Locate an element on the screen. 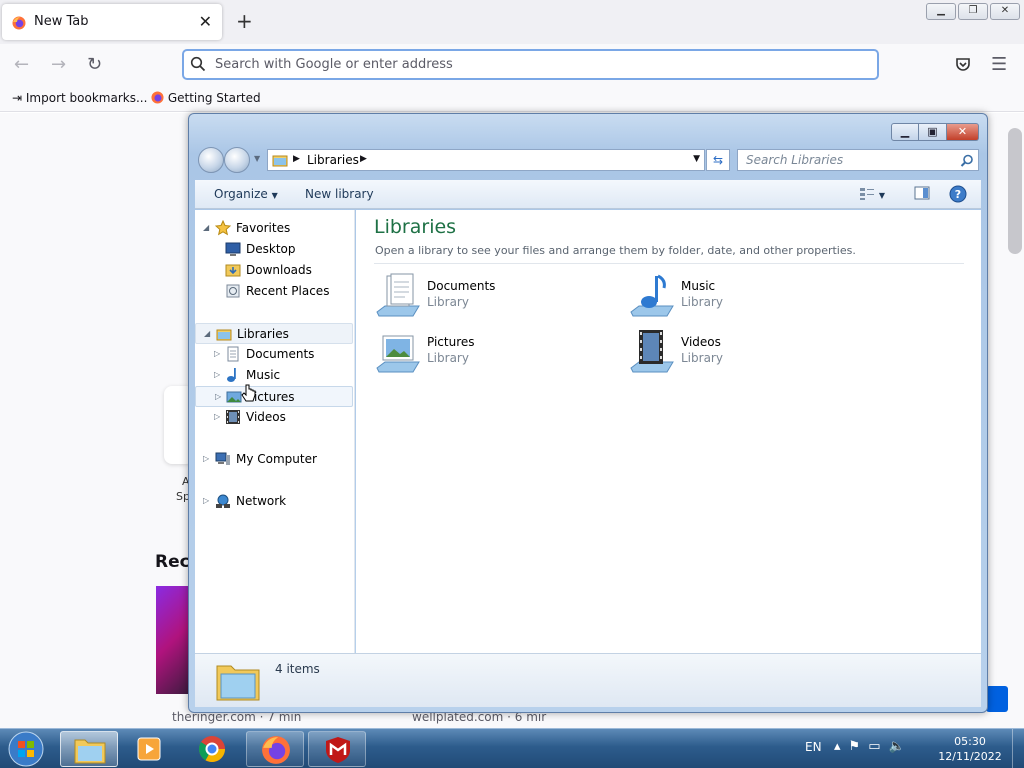  nav-libraries: ◢ Libraries is located at coordinates (274, 333).